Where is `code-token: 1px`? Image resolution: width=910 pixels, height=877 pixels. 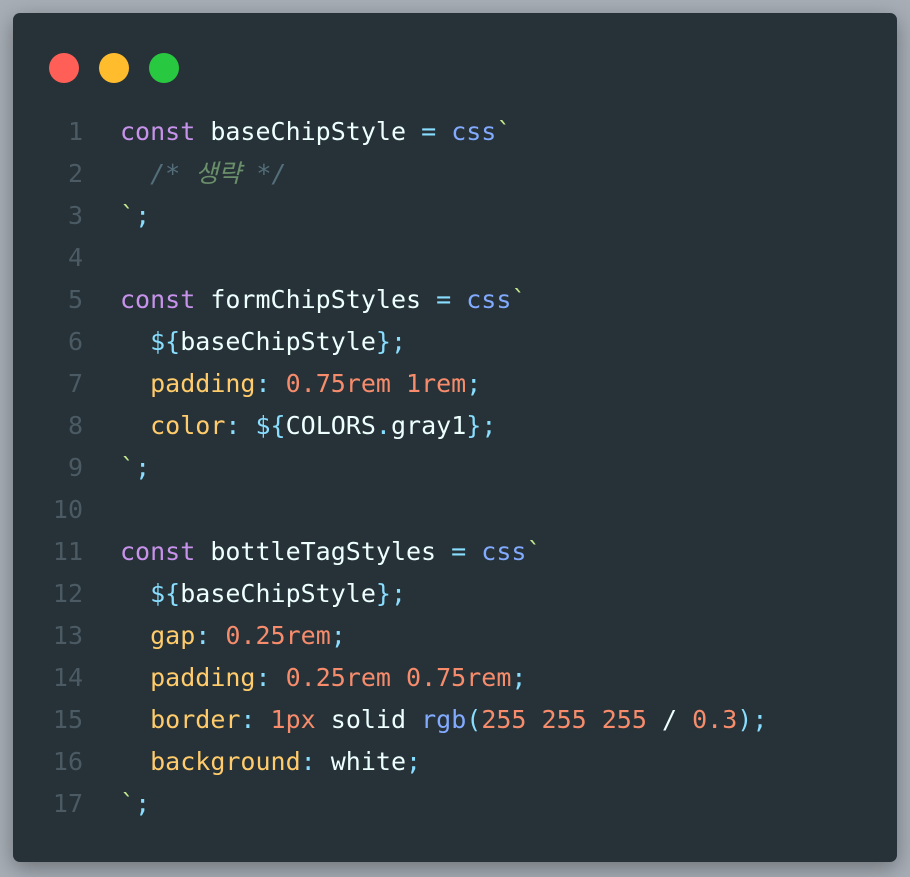
code-token: 1px is located at coordinates (293, 719).